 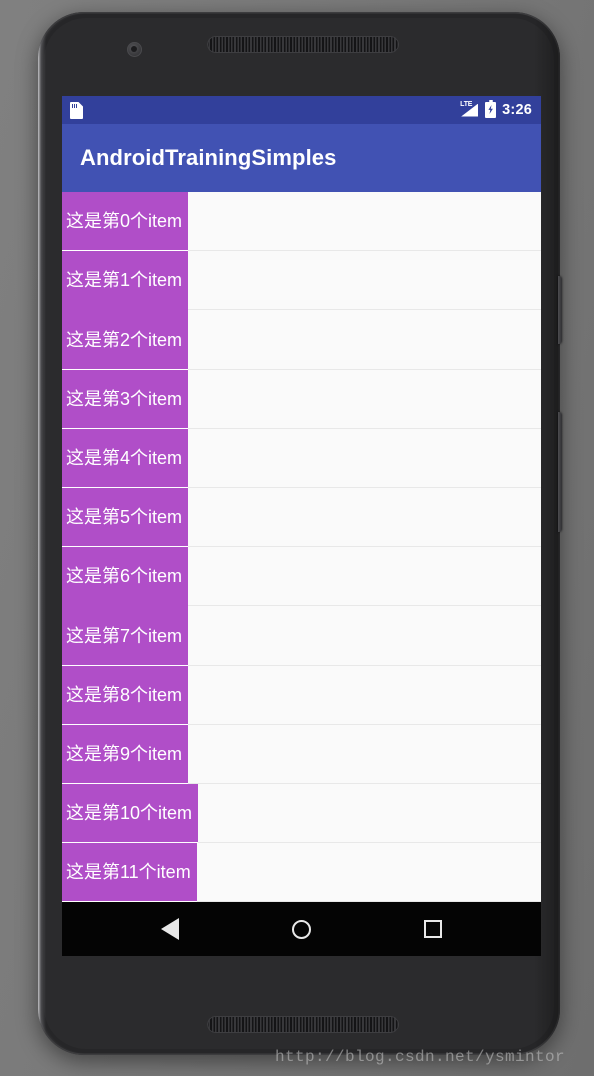 What do you see at coordinates (517, 110) in the screenshot?
I see `status-bar-clock: 3:26` at bounding box center [517, 110].